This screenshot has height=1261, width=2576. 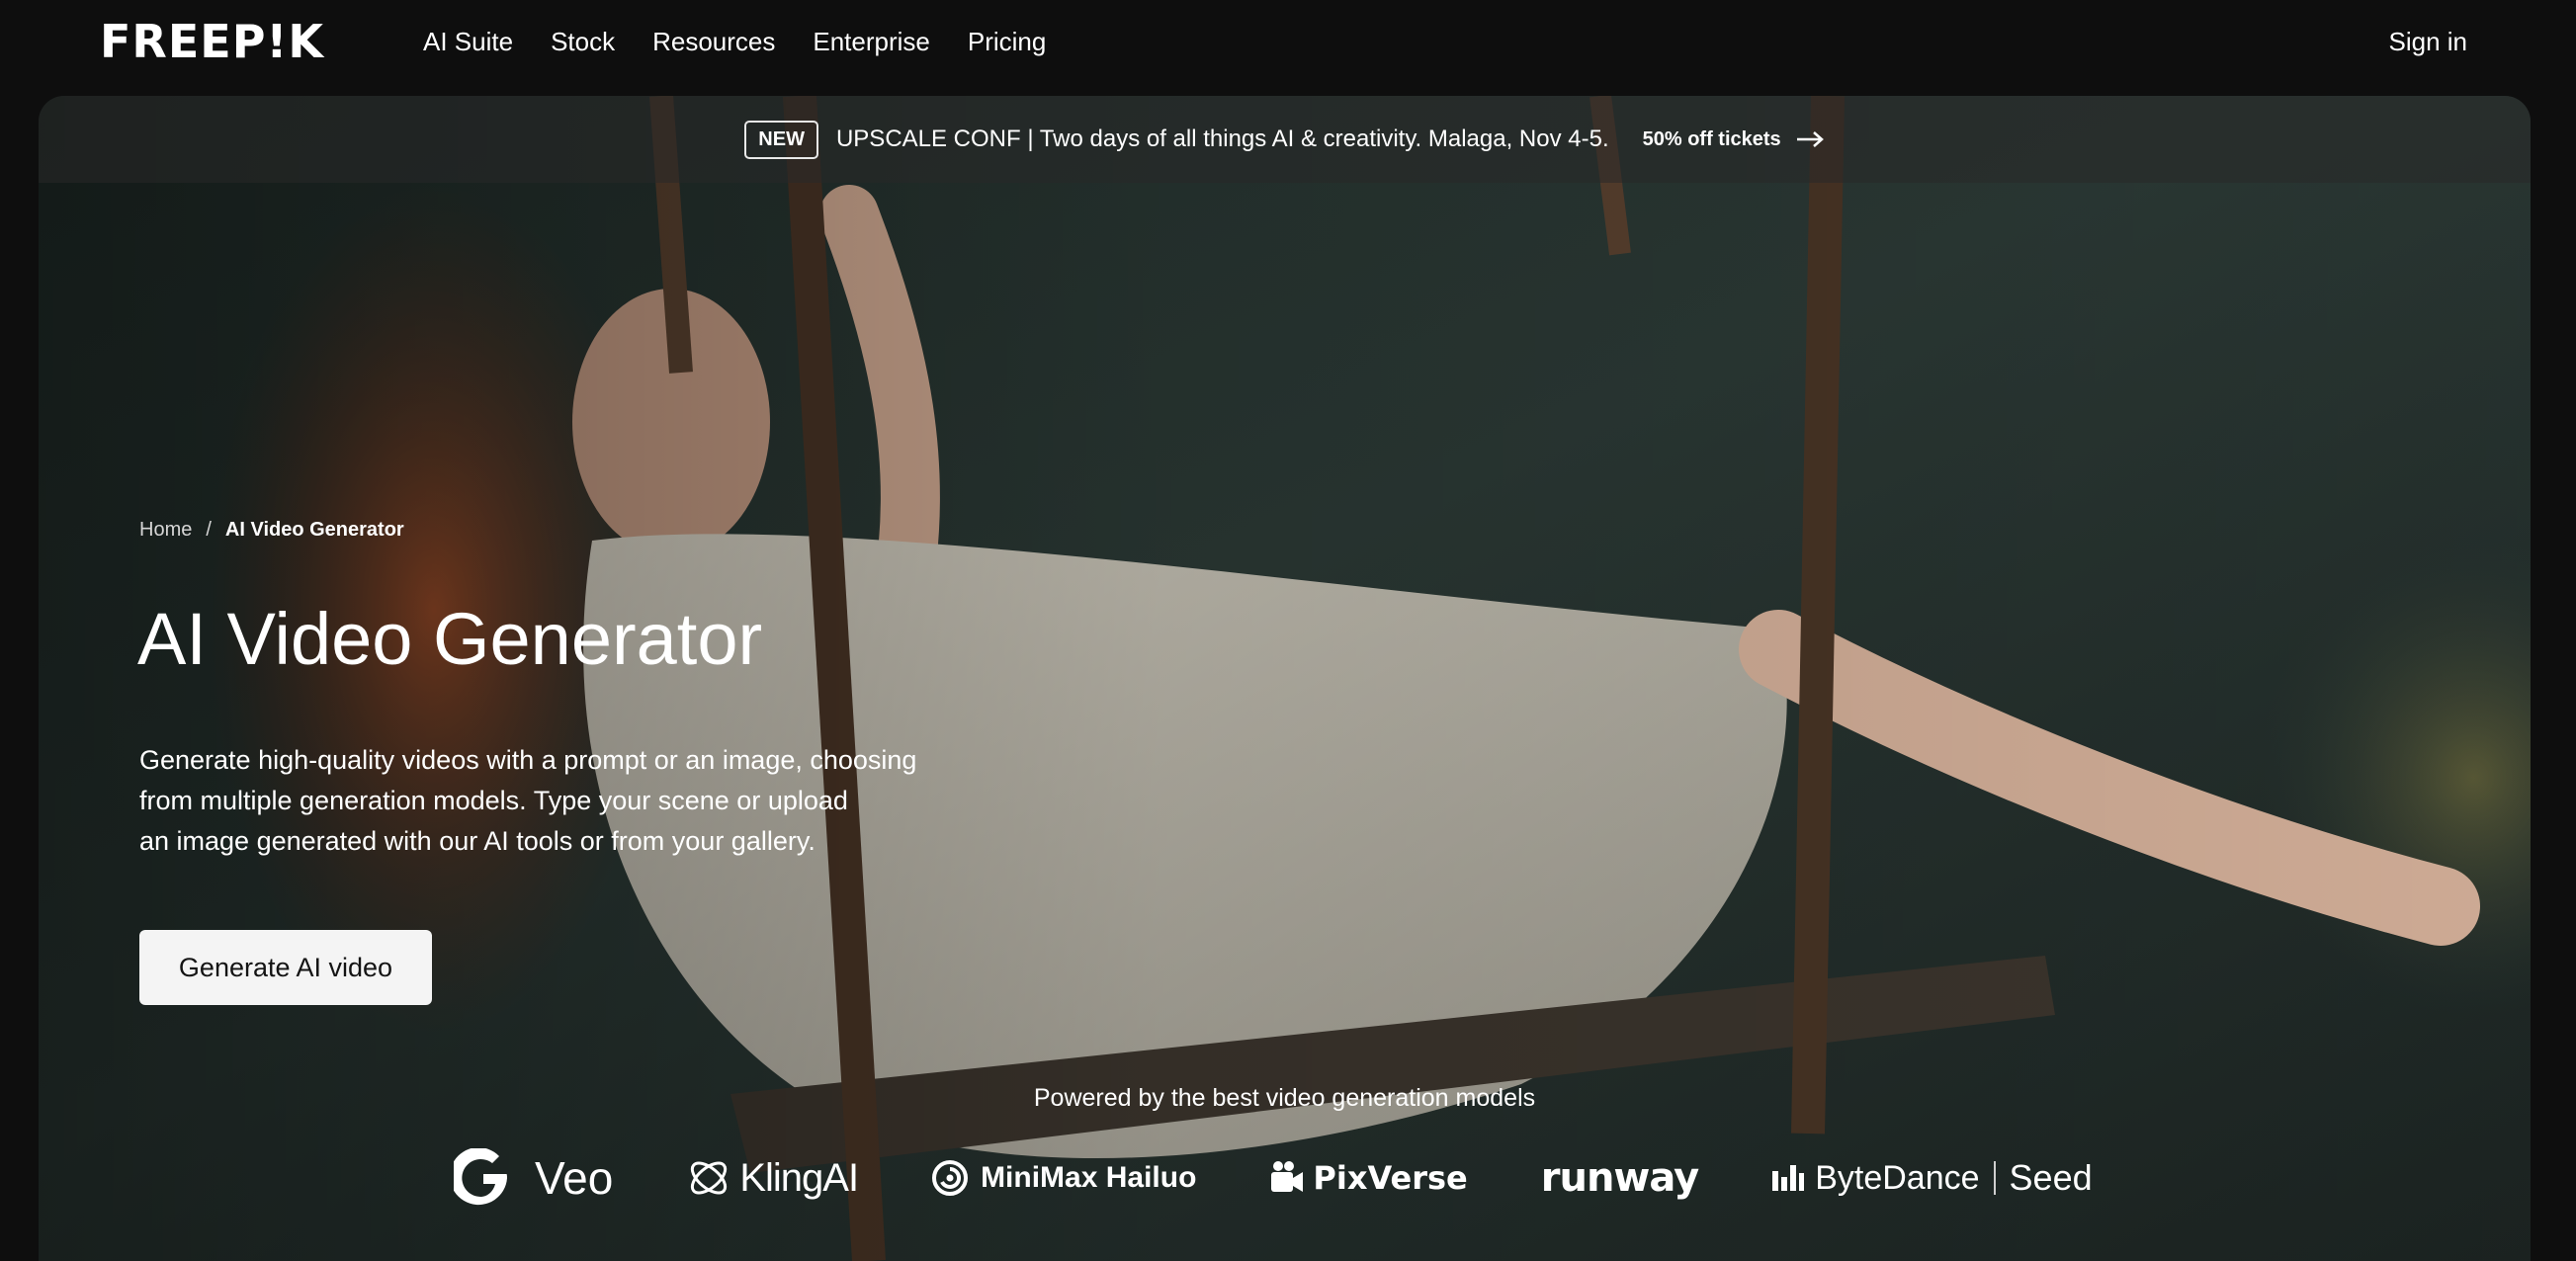 I want to click on arrow-right-icon, so click(x=1810, y=139).